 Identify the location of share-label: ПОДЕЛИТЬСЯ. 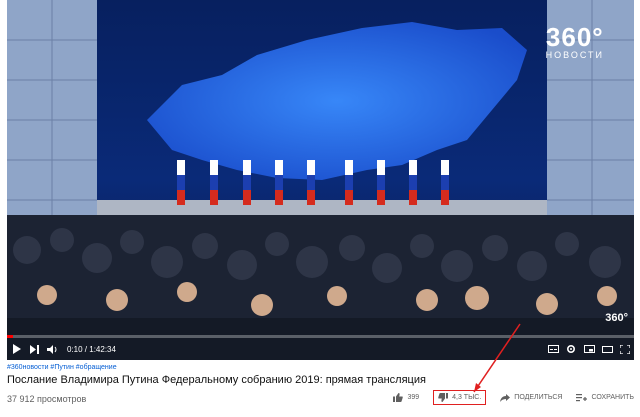
(538, 397).